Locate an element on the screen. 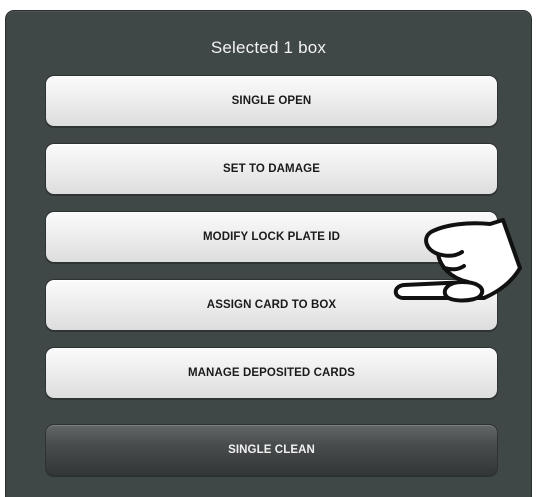 The width and height of the screenshot is (537, 497). manage-deposited-cards-button: MANAGE DEPOSITED CARDS is located at coordinates (271, 373).